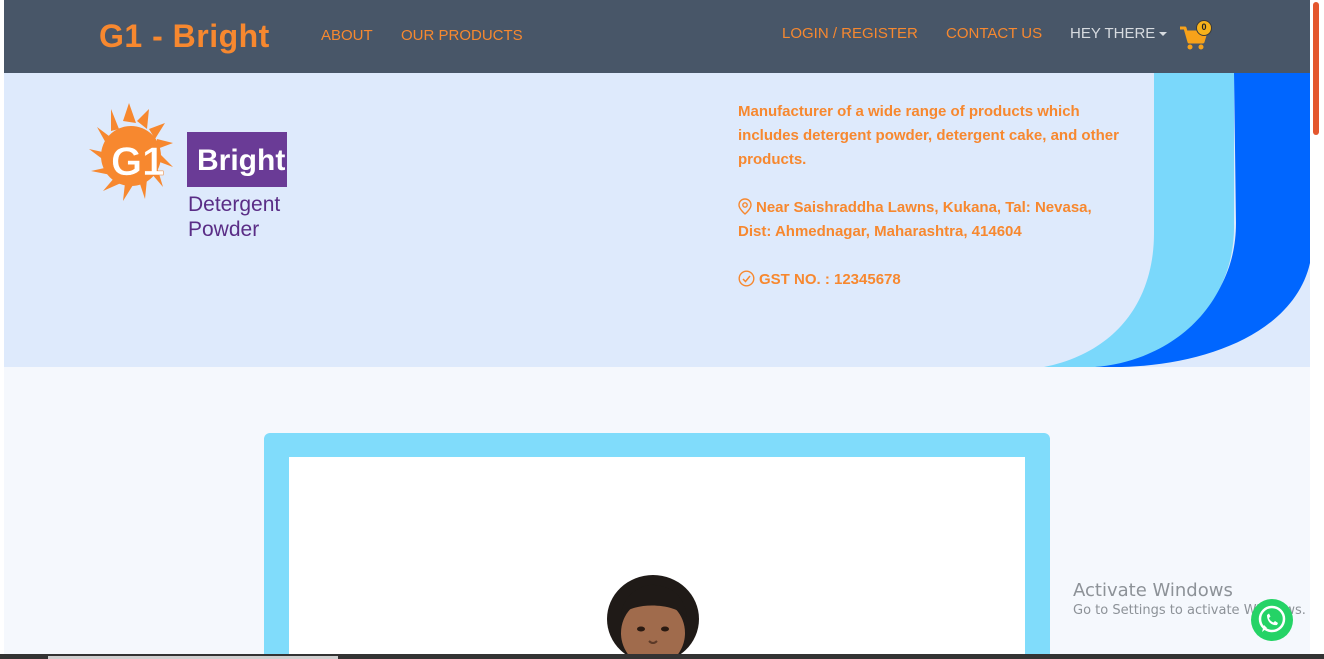 This screenshot has height=659, width=1324. Describe the element at coordinates (1204, 28) in the screenshot. I see `cart-count-badge: 0` at that location.